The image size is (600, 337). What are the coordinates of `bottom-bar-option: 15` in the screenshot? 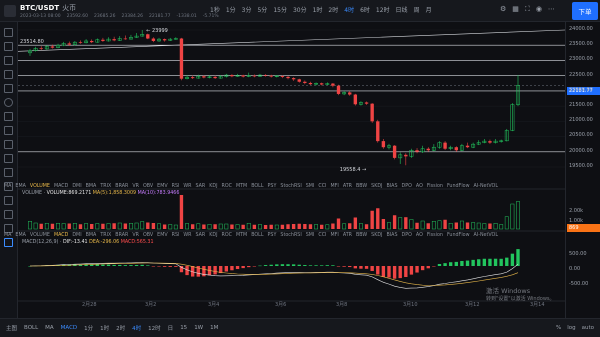 It's located at (183, 328).